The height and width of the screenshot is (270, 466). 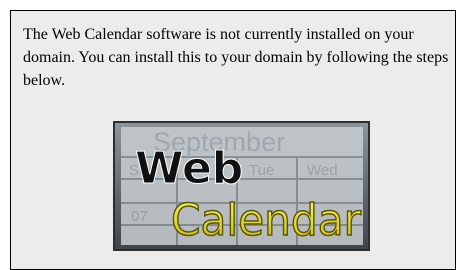 What do you see at coordinates (139, 216) in the screenshot?
I see `logo-date: 07` at bounding box center [139, 216].